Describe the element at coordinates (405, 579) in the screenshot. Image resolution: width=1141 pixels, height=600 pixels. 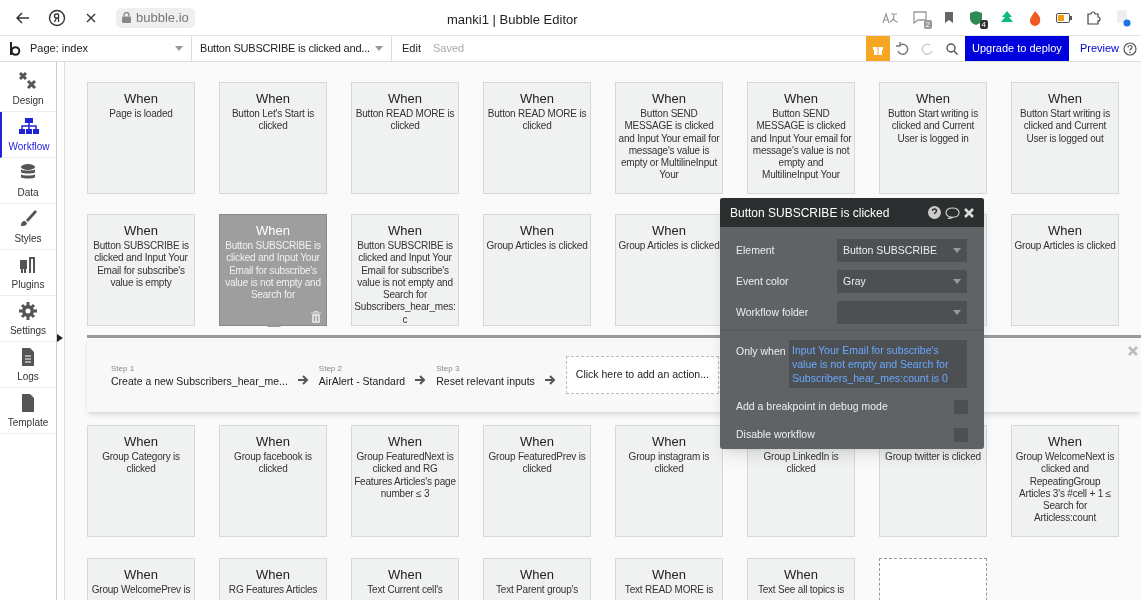
I see `event-card: When Text Current cell's` at that location.